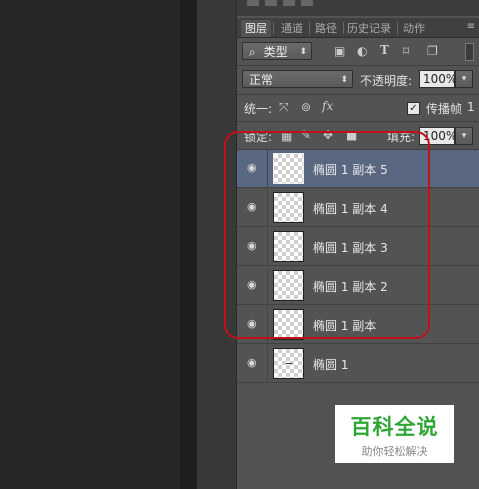  I want to click on thumbnail-mark, so click(289, 363).